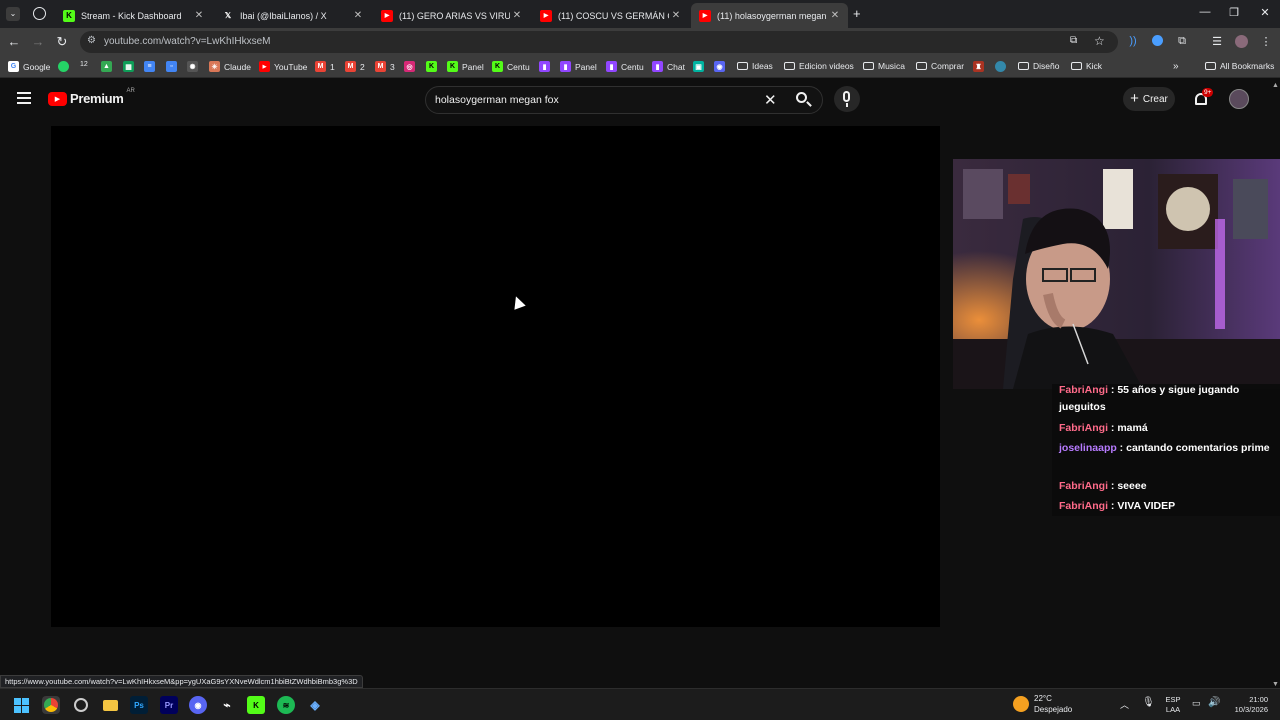  I want to click on bookmark-folder-ideas: Ideas, so click(755, 66).